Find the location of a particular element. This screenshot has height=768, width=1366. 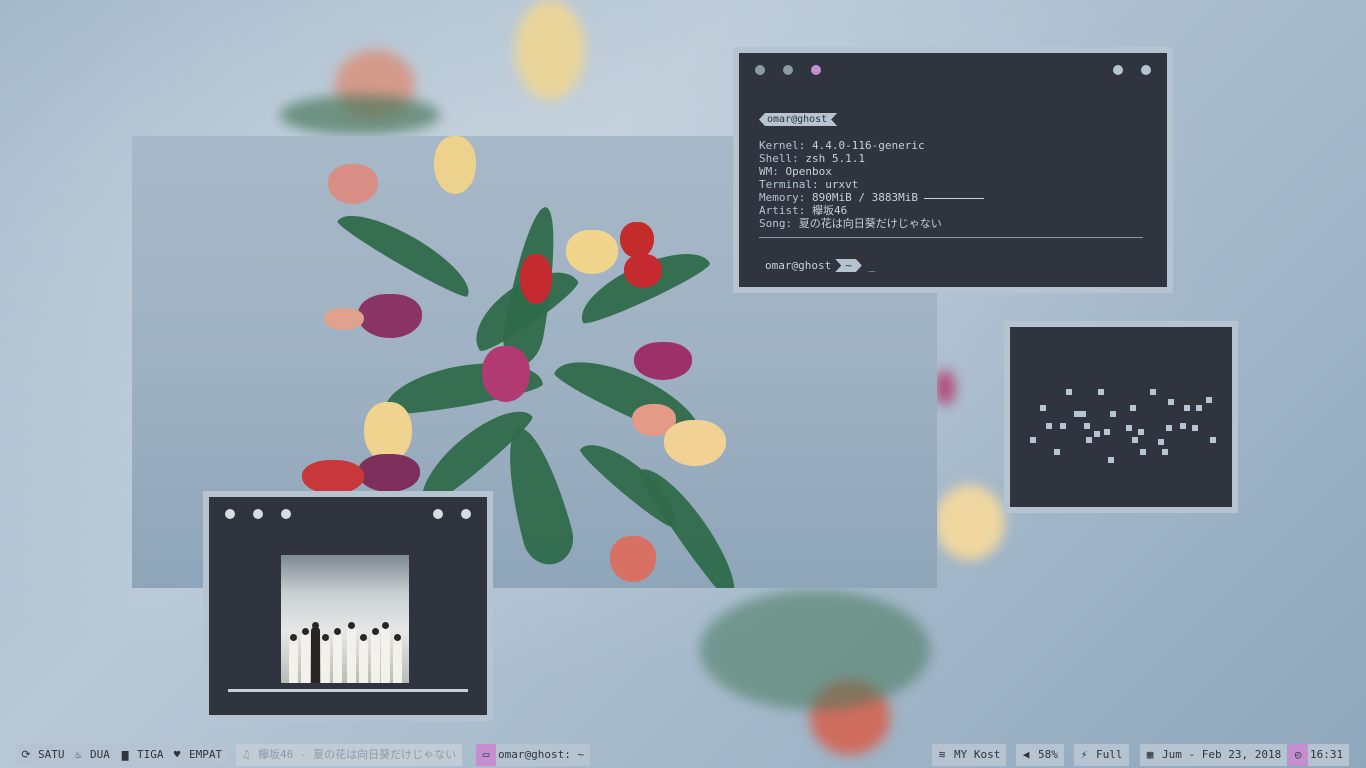

kernel-line: Kernel: 4.4.0-116-generic is located at coordinates (842, 145).